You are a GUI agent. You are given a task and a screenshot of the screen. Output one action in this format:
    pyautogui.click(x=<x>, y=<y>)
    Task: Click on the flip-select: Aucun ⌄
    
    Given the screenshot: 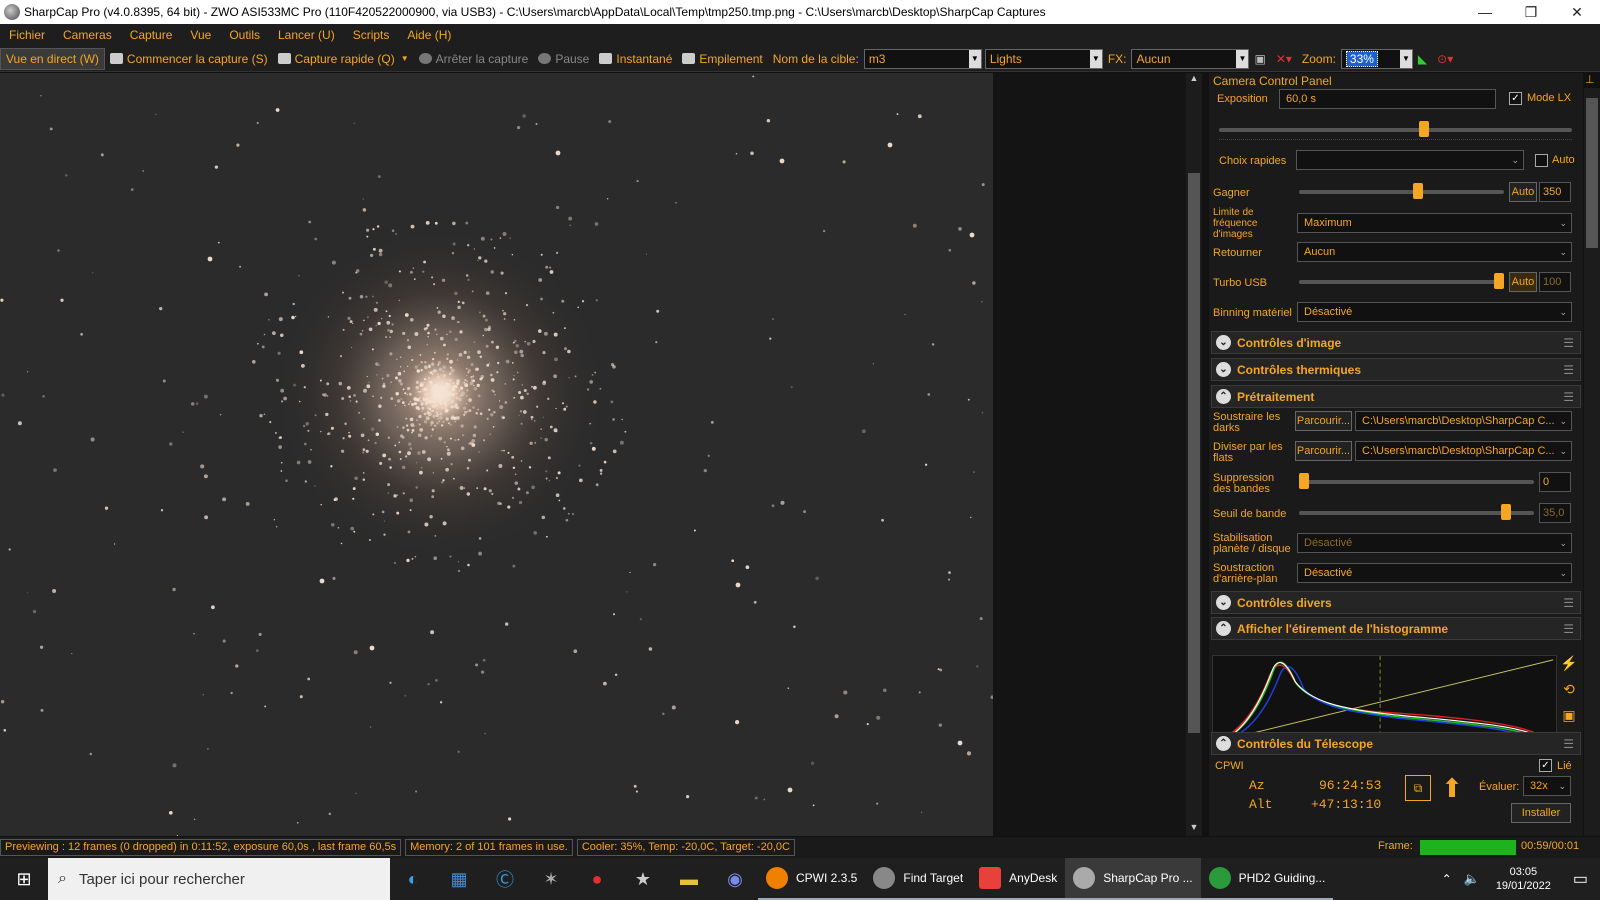 What is the action you would take?
    pyautogui.click(x=1434, y=252)
    